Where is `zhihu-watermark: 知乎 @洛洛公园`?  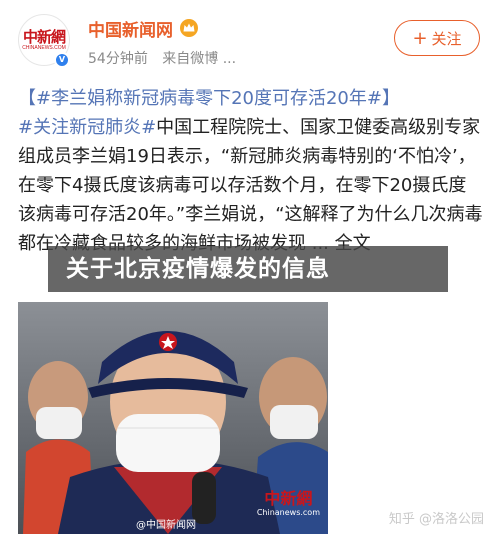 zhihu-watermark: 知乎 @洛洛公园 is located at coordinates (436, 519).